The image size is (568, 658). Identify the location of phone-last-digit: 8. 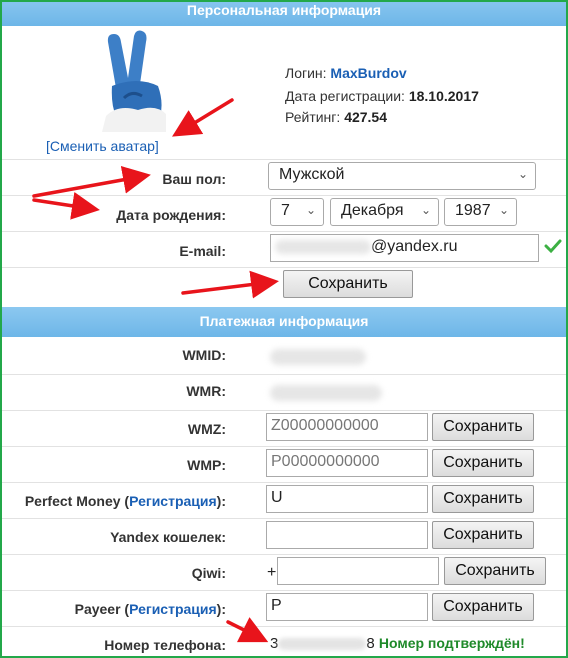
(370, 643).